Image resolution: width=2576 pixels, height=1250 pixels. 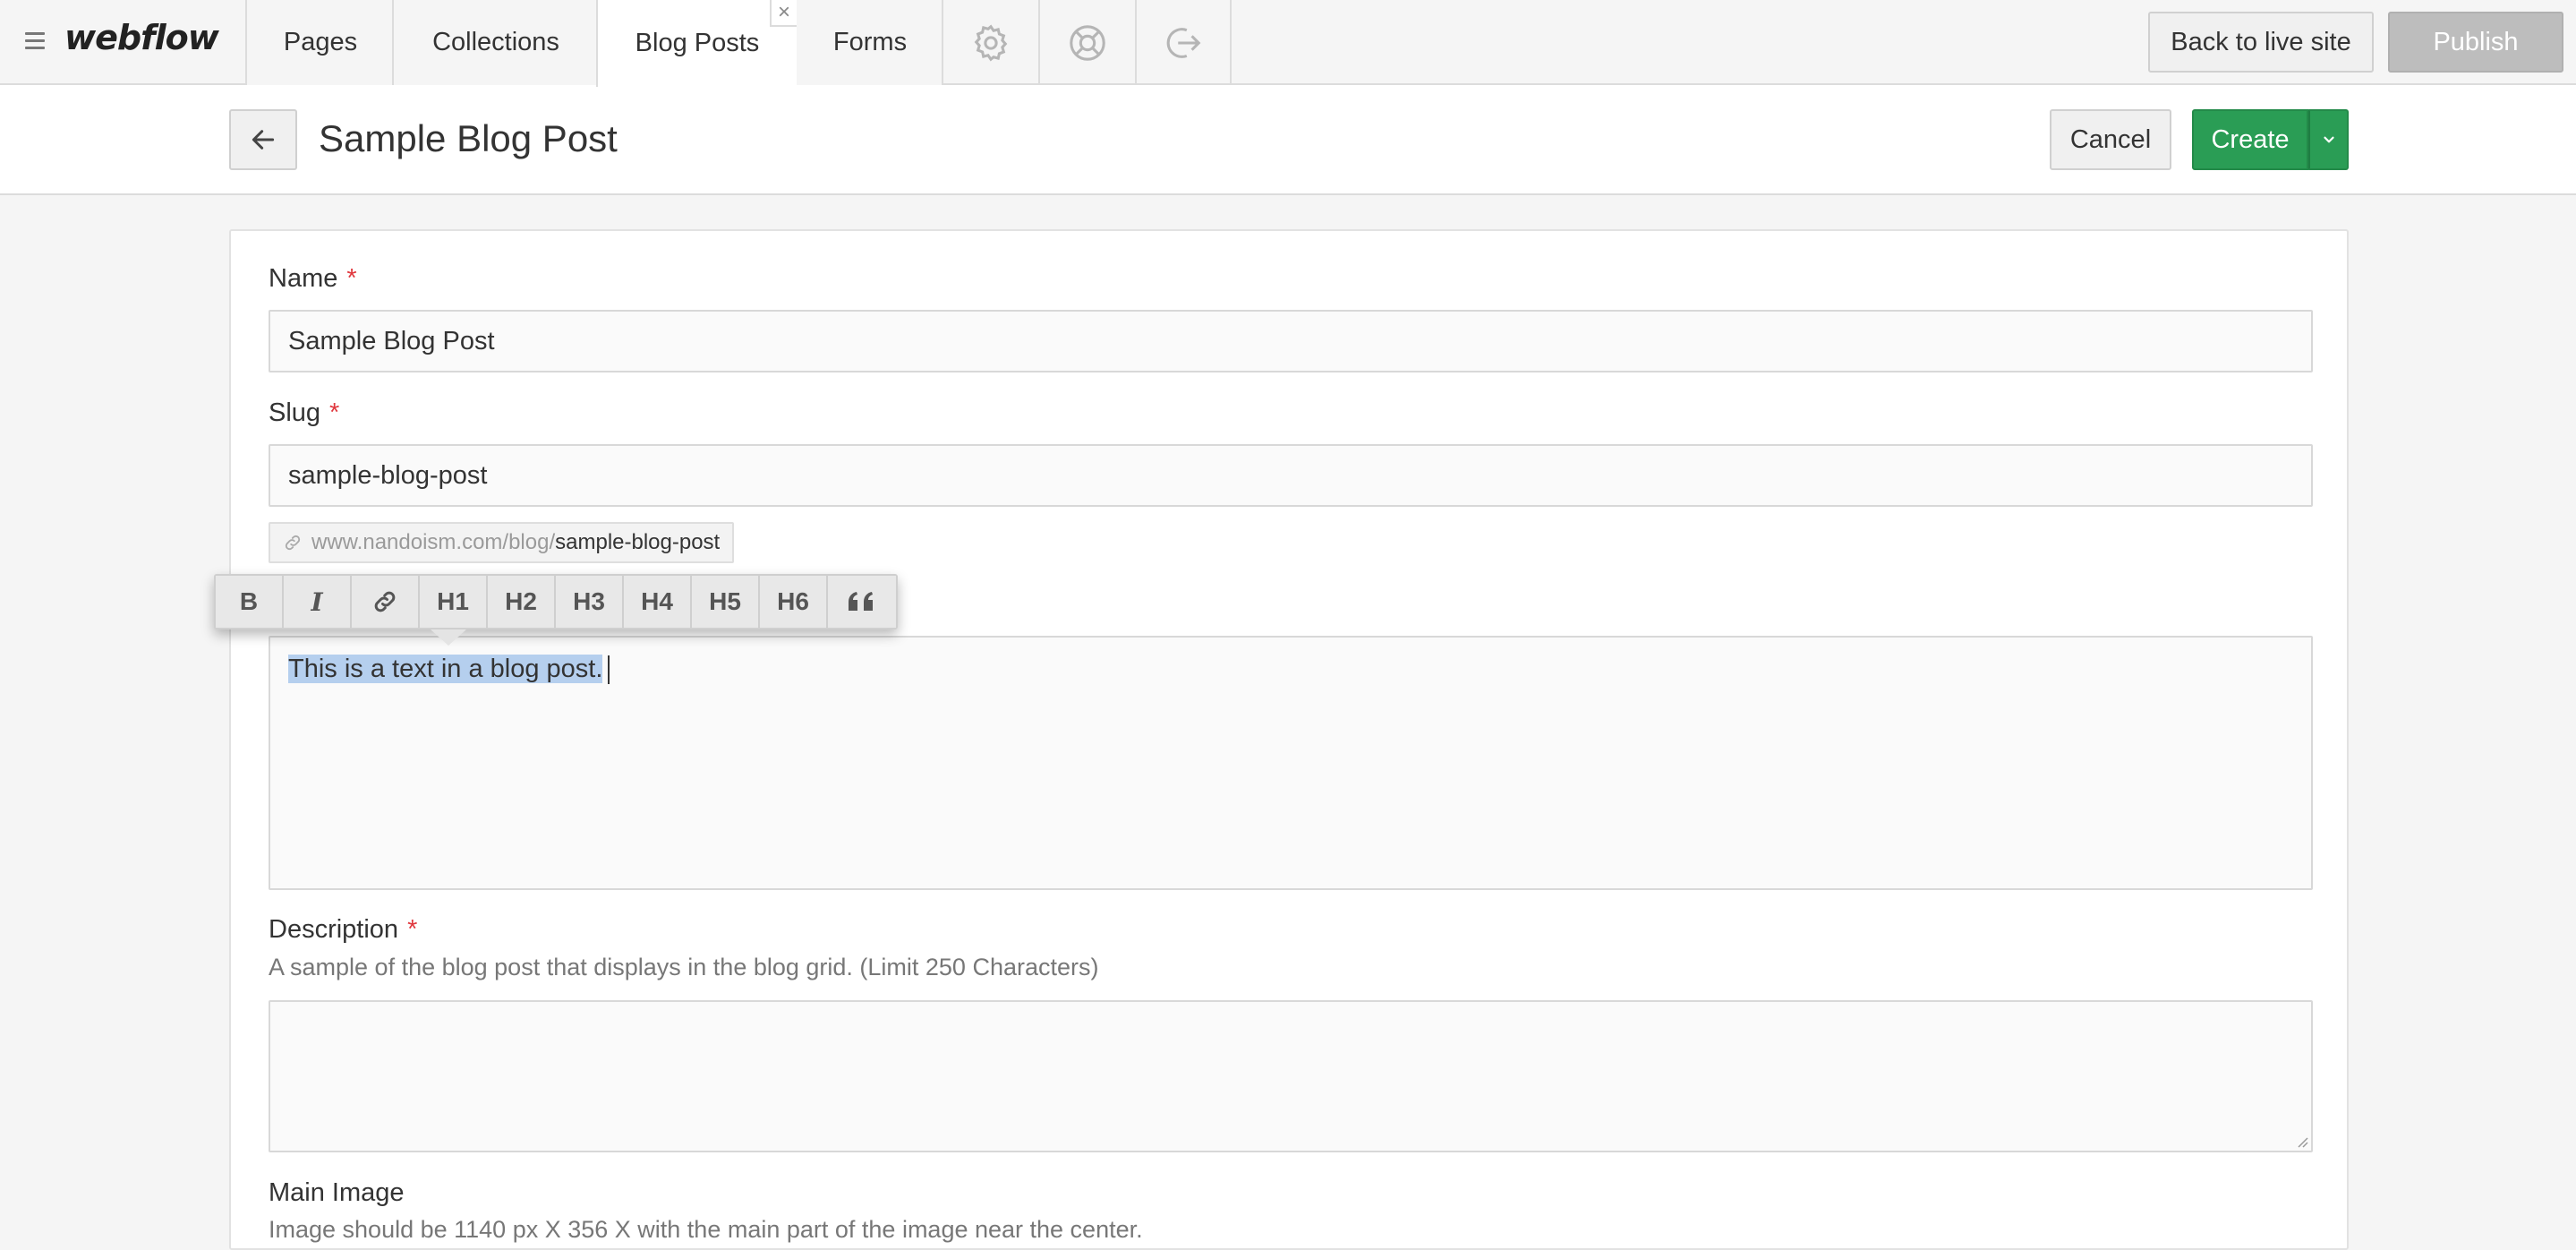 I want to click on page-title: Sample Blog Post, so click(x=468, y=138).